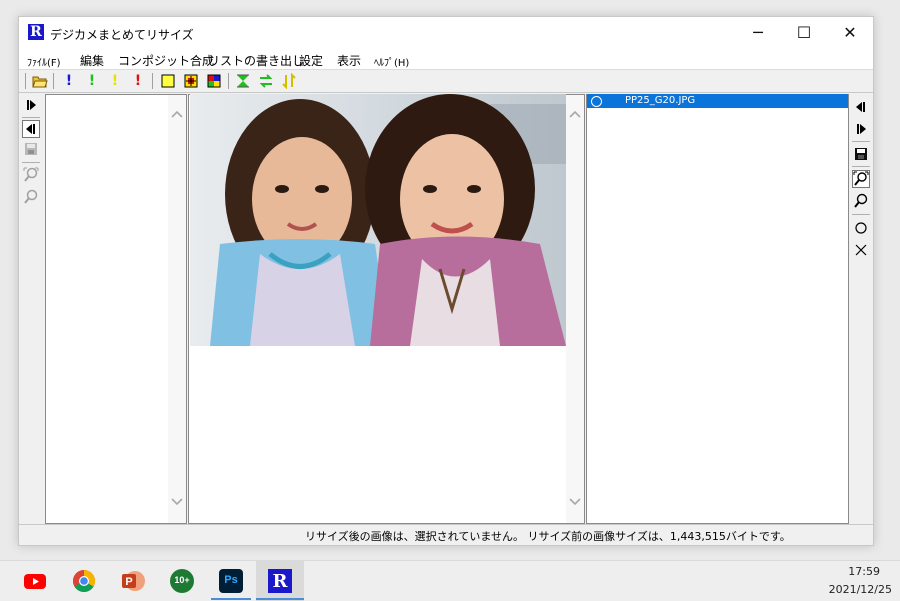 This screenshot has width=900, height=601. I want to click on game-10plus-icon: 10+, so click(182, 581).